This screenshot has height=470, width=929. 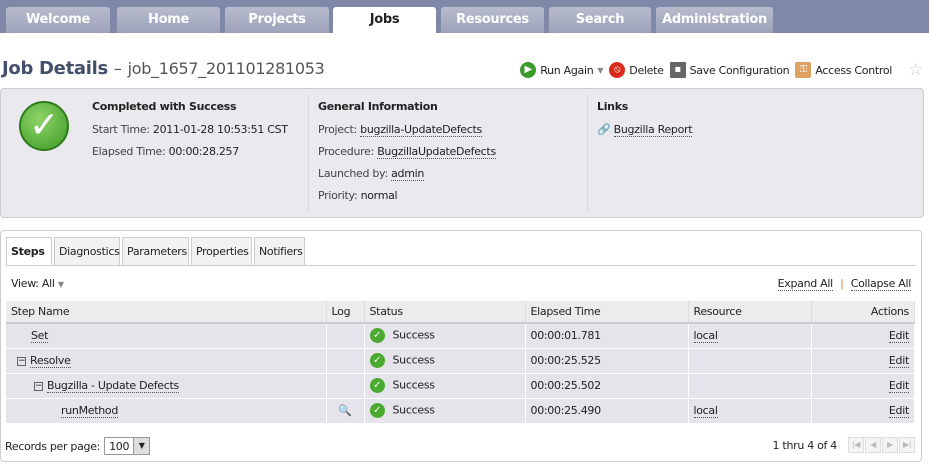 I want to click on expand-collapse: Expand All | Collapse All, so click(x=844, y=284).